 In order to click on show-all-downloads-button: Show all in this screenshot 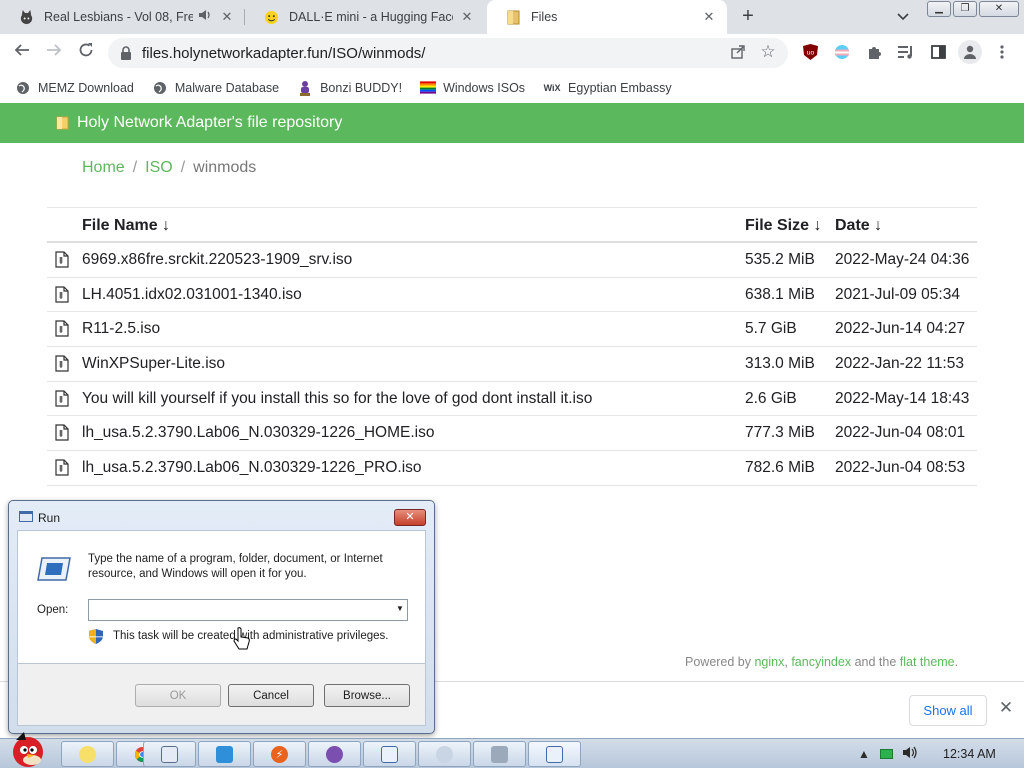, I will do `click(948, 710)`.